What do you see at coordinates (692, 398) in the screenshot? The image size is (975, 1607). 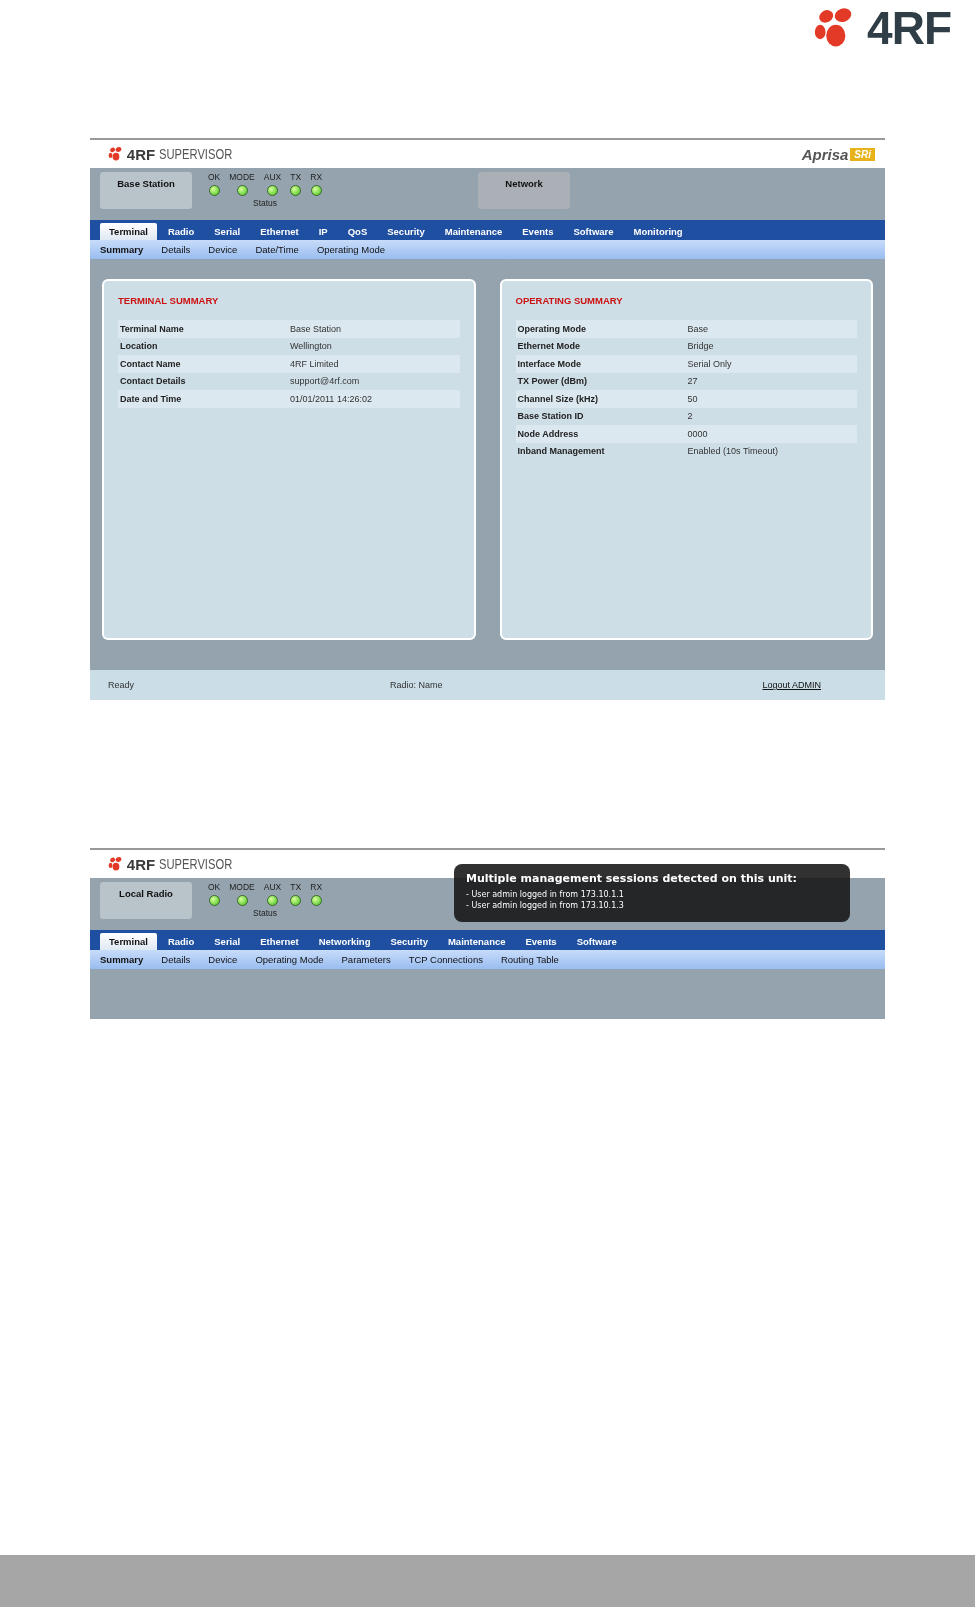 I see `row-value: 50` at bounding box center [692, 398].